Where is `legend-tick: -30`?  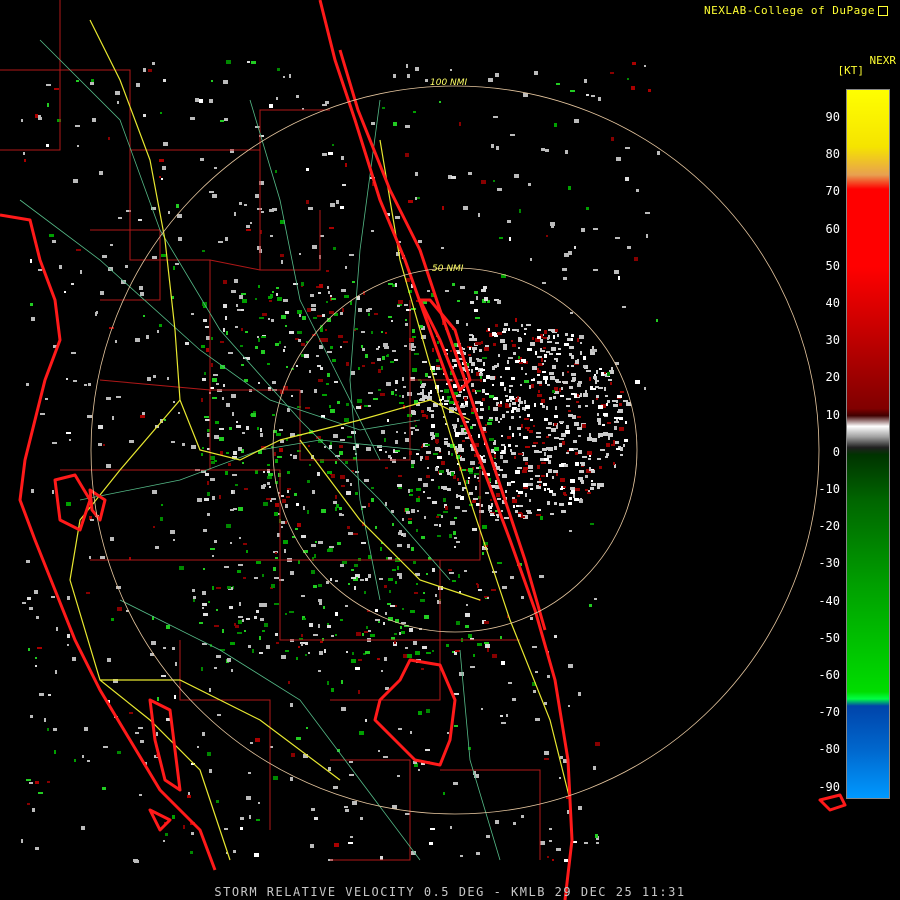
legend-tick: -30 is located at coordinates (829, 563).